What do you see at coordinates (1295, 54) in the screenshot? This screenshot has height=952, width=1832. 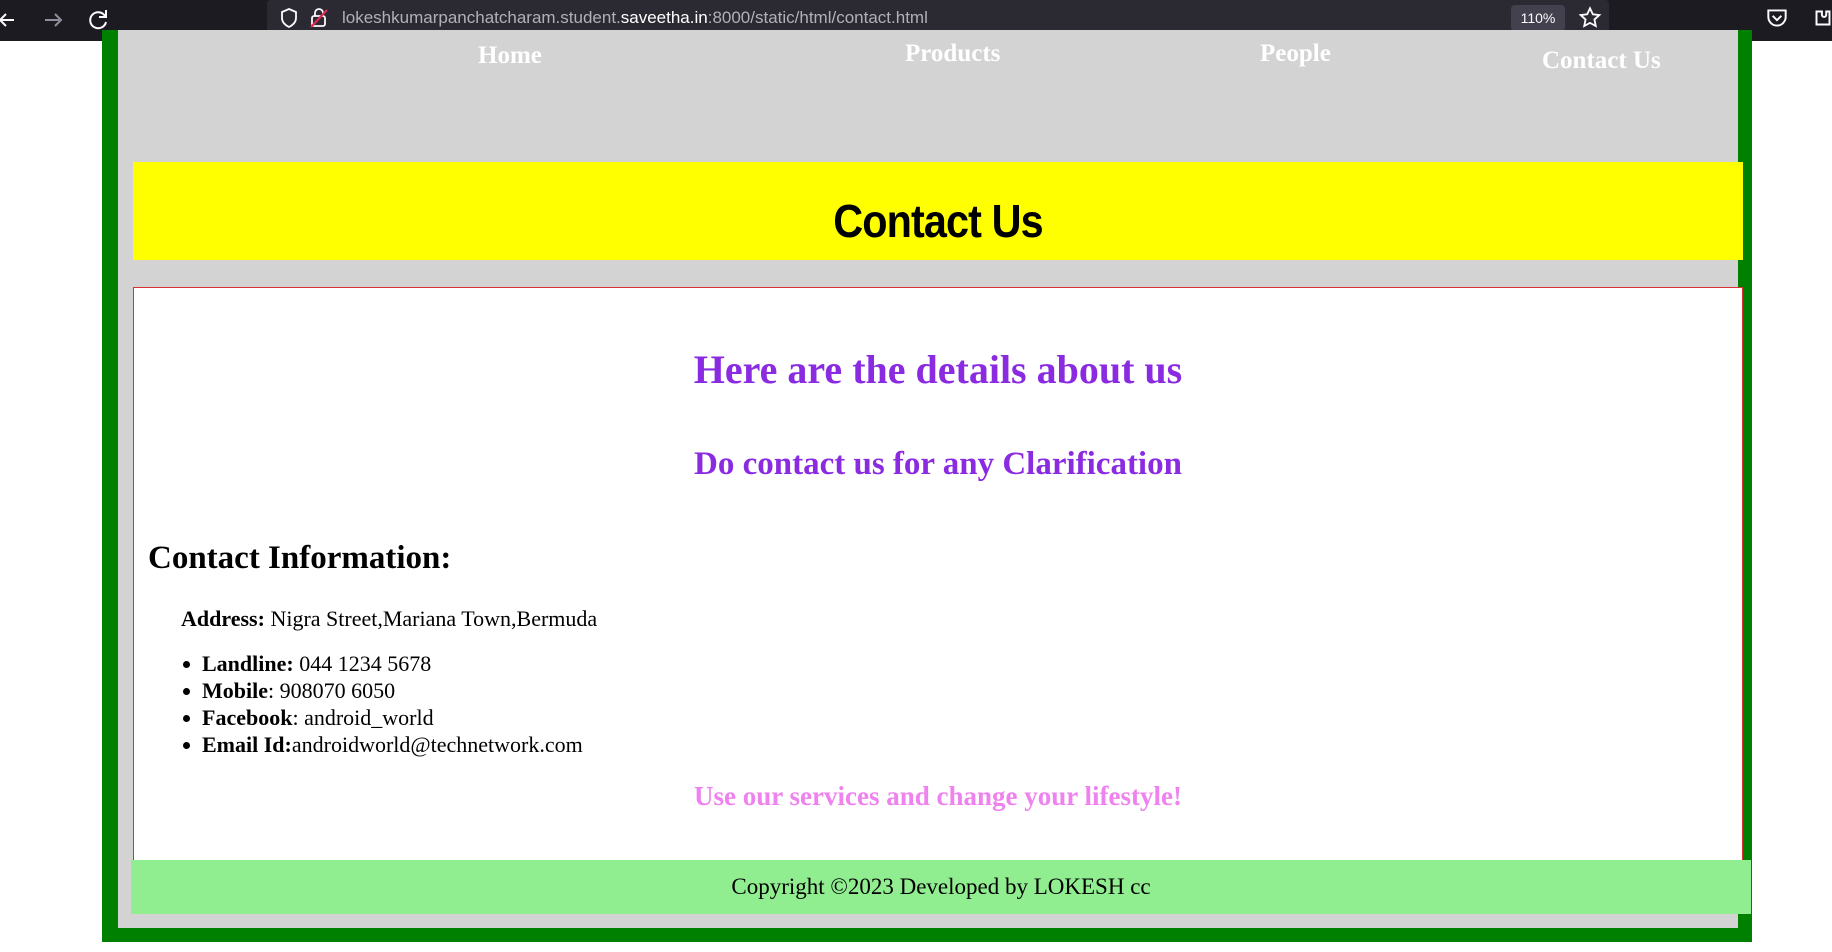 I see `nav-people-link: People` at bounding box center [1295, 54].